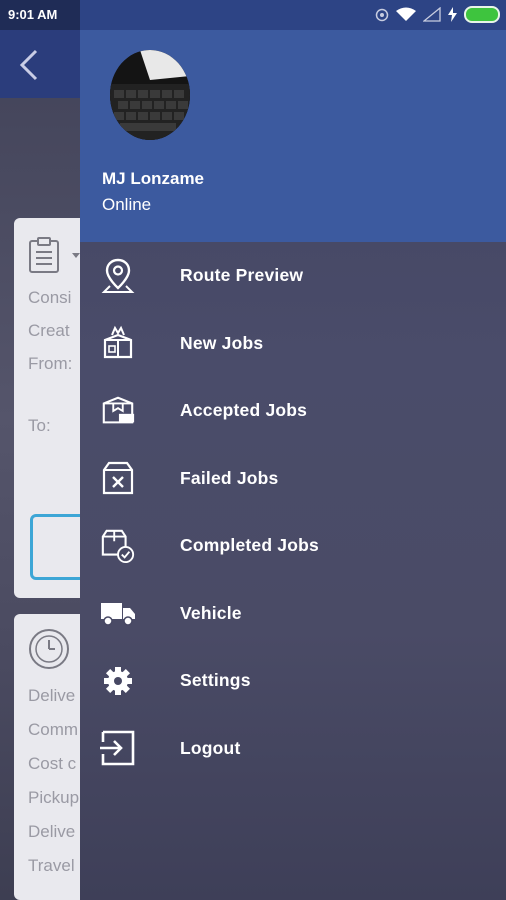 Image resolution: width=506 pixels, height=900 pixels. Describe the element at coordinates (229, 477) in the screenshot. I see `menu-item-label: Failed Jobs` at that location.